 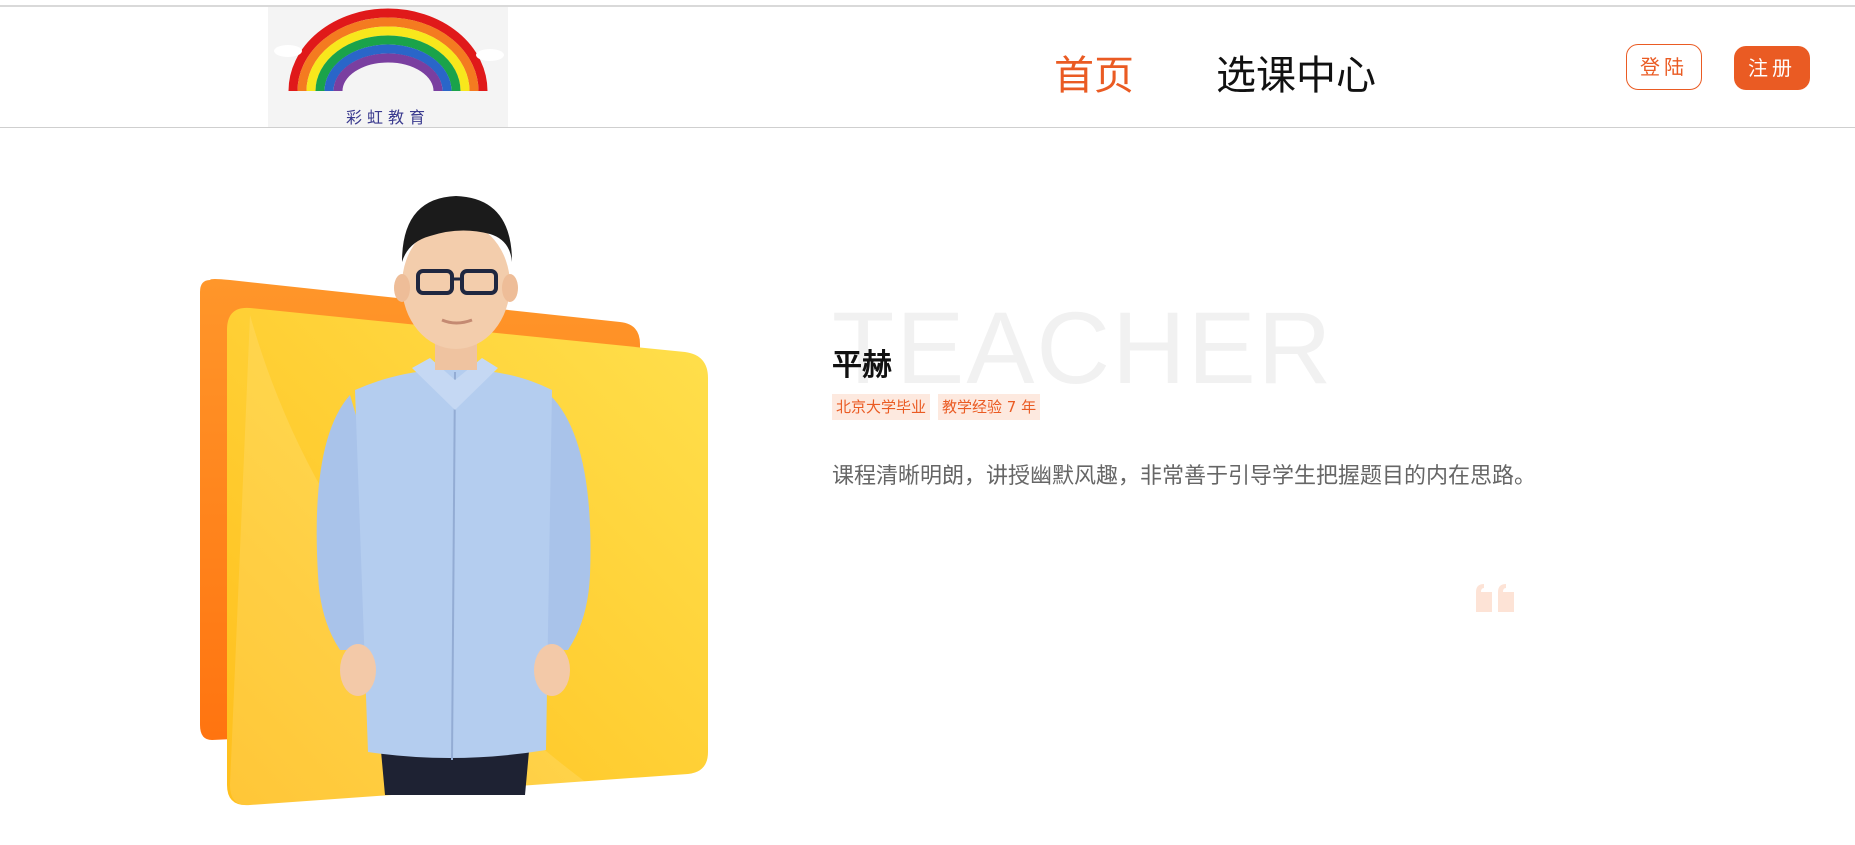 I want to click on login-button: 登陆, so click(x=1664, y=67).